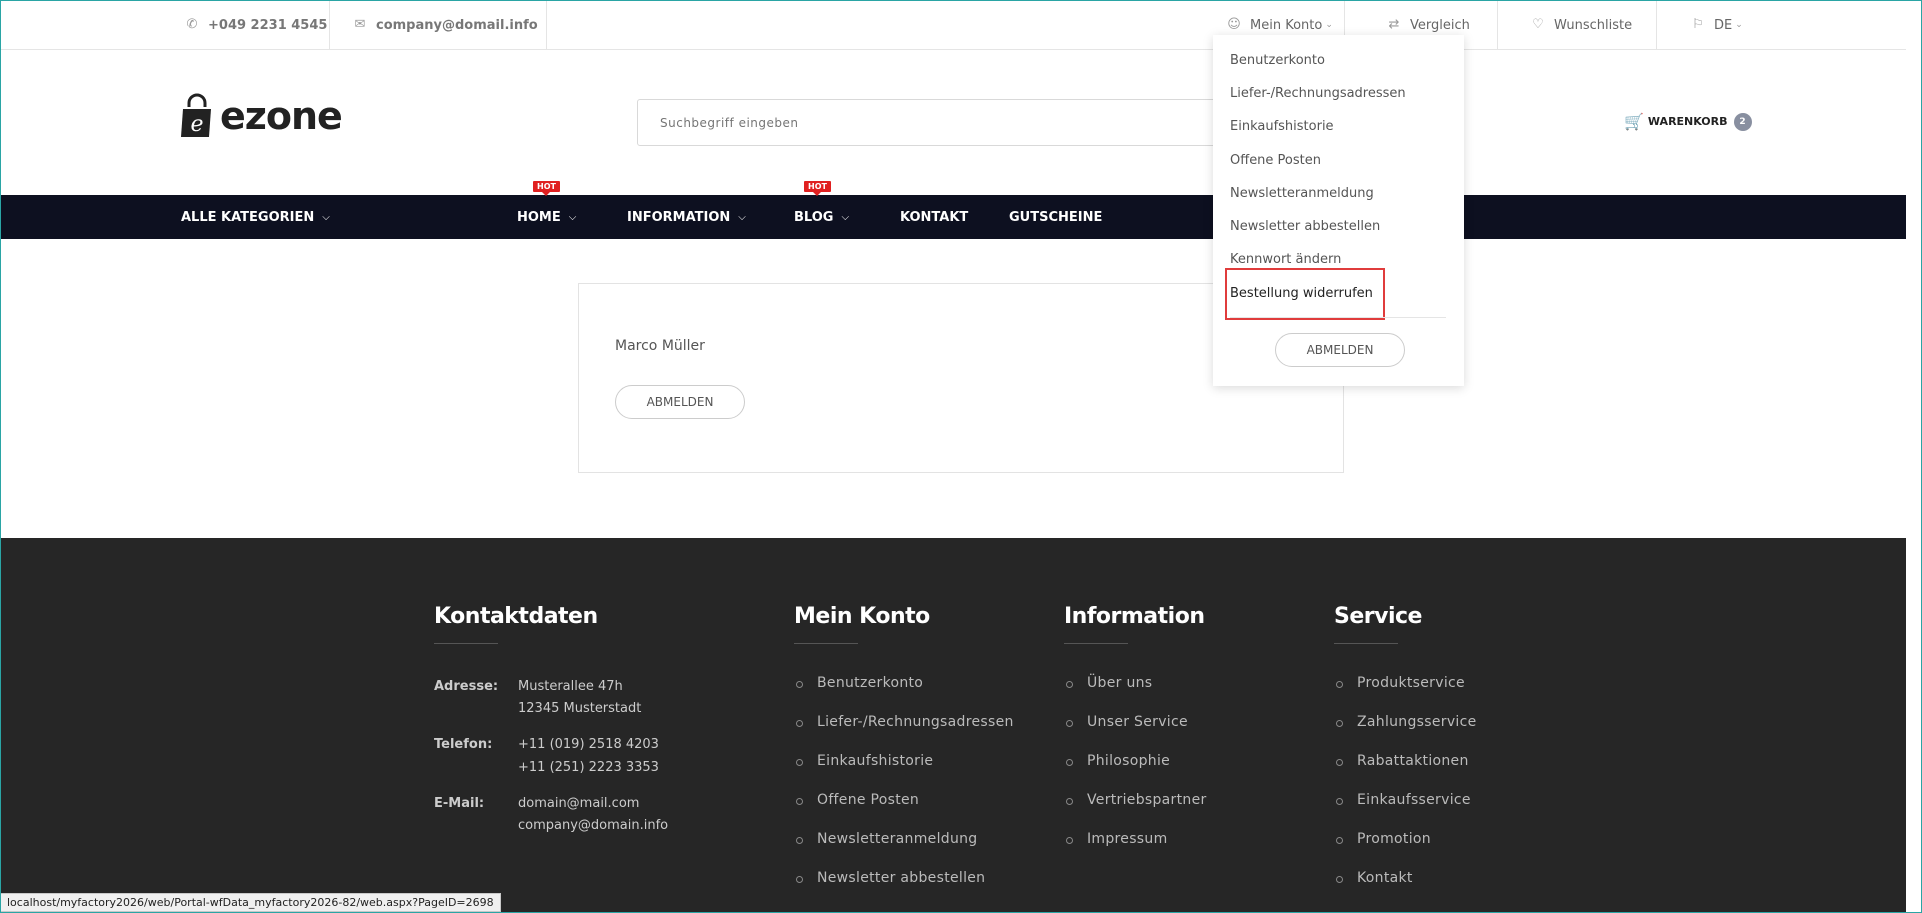  I want to click on nav-blog: HOT BLOG ⌵, so click(822, 210).